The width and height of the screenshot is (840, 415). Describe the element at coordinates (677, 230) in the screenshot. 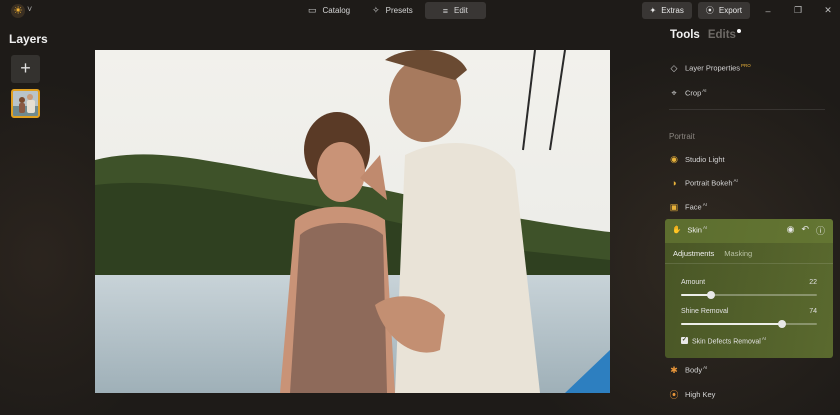

I see `hand-icon: ✋` at that location.